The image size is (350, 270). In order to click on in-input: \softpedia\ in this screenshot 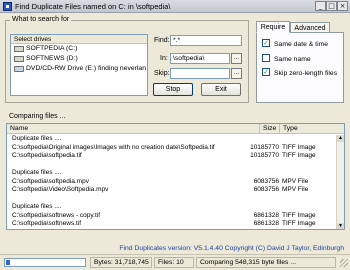, I will do `click(200, 58)`.